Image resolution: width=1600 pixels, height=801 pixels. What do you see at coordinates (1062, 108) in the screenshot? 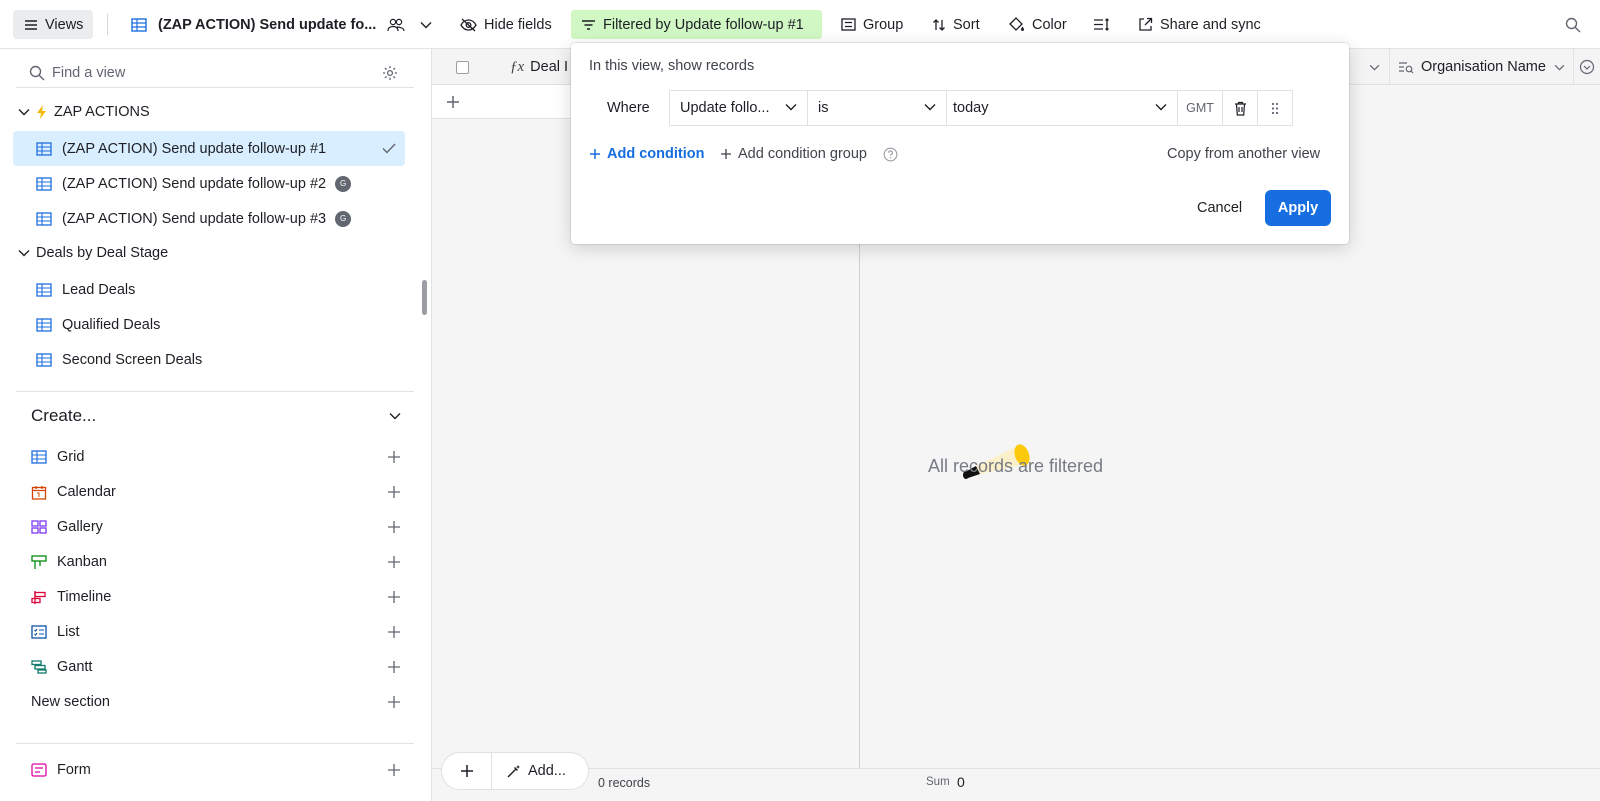
I see `filter-value-select: today` at bounding box center [1062, 108].